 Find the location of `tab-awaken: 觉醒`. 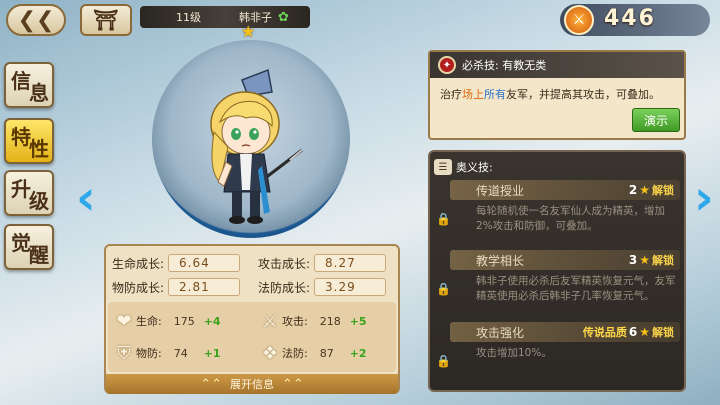

tab-awaken: 觉醒 is located at coordinates (29, 247).